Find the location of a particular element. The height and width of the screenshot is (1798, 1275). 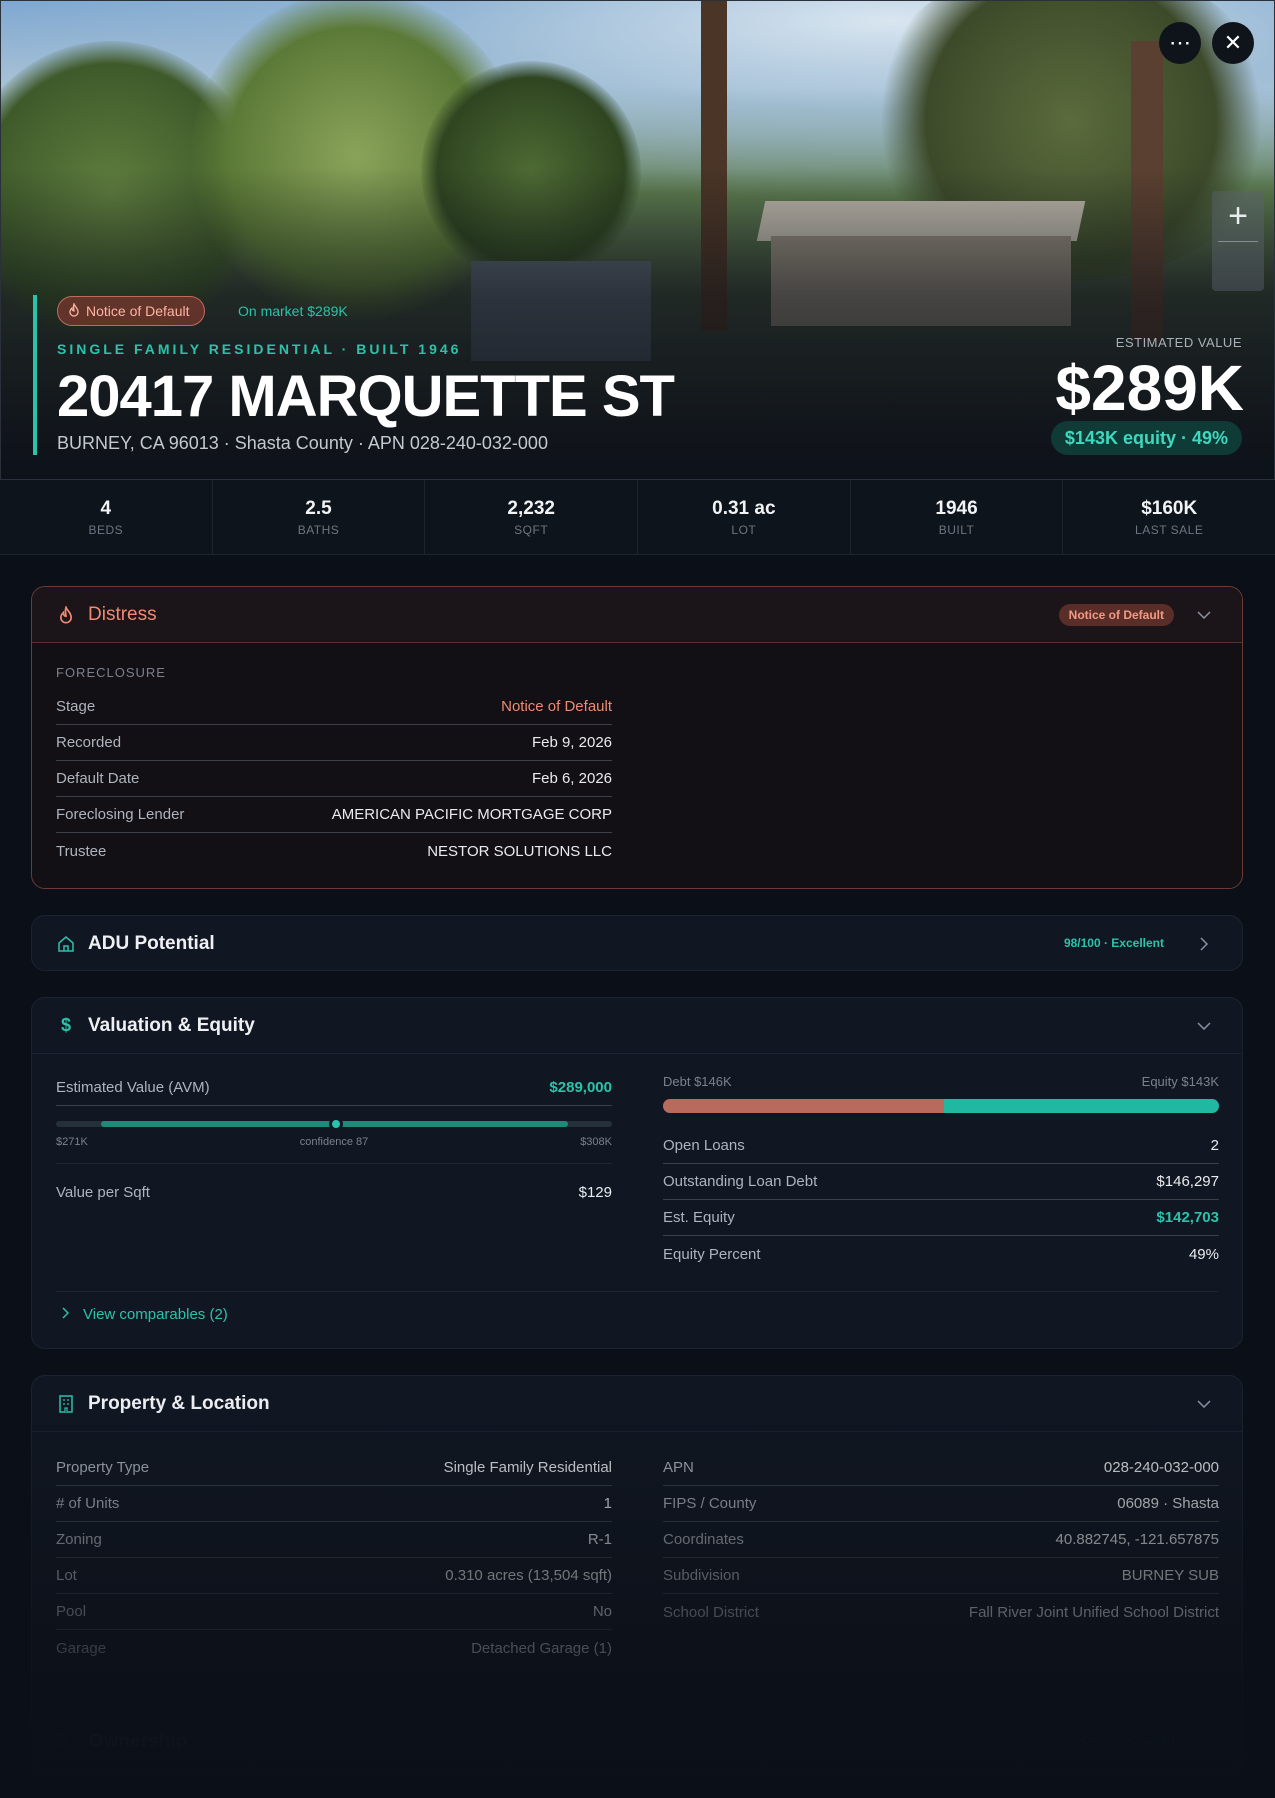

stat-label: LAST SALE is located at coordinates (1169, 529).